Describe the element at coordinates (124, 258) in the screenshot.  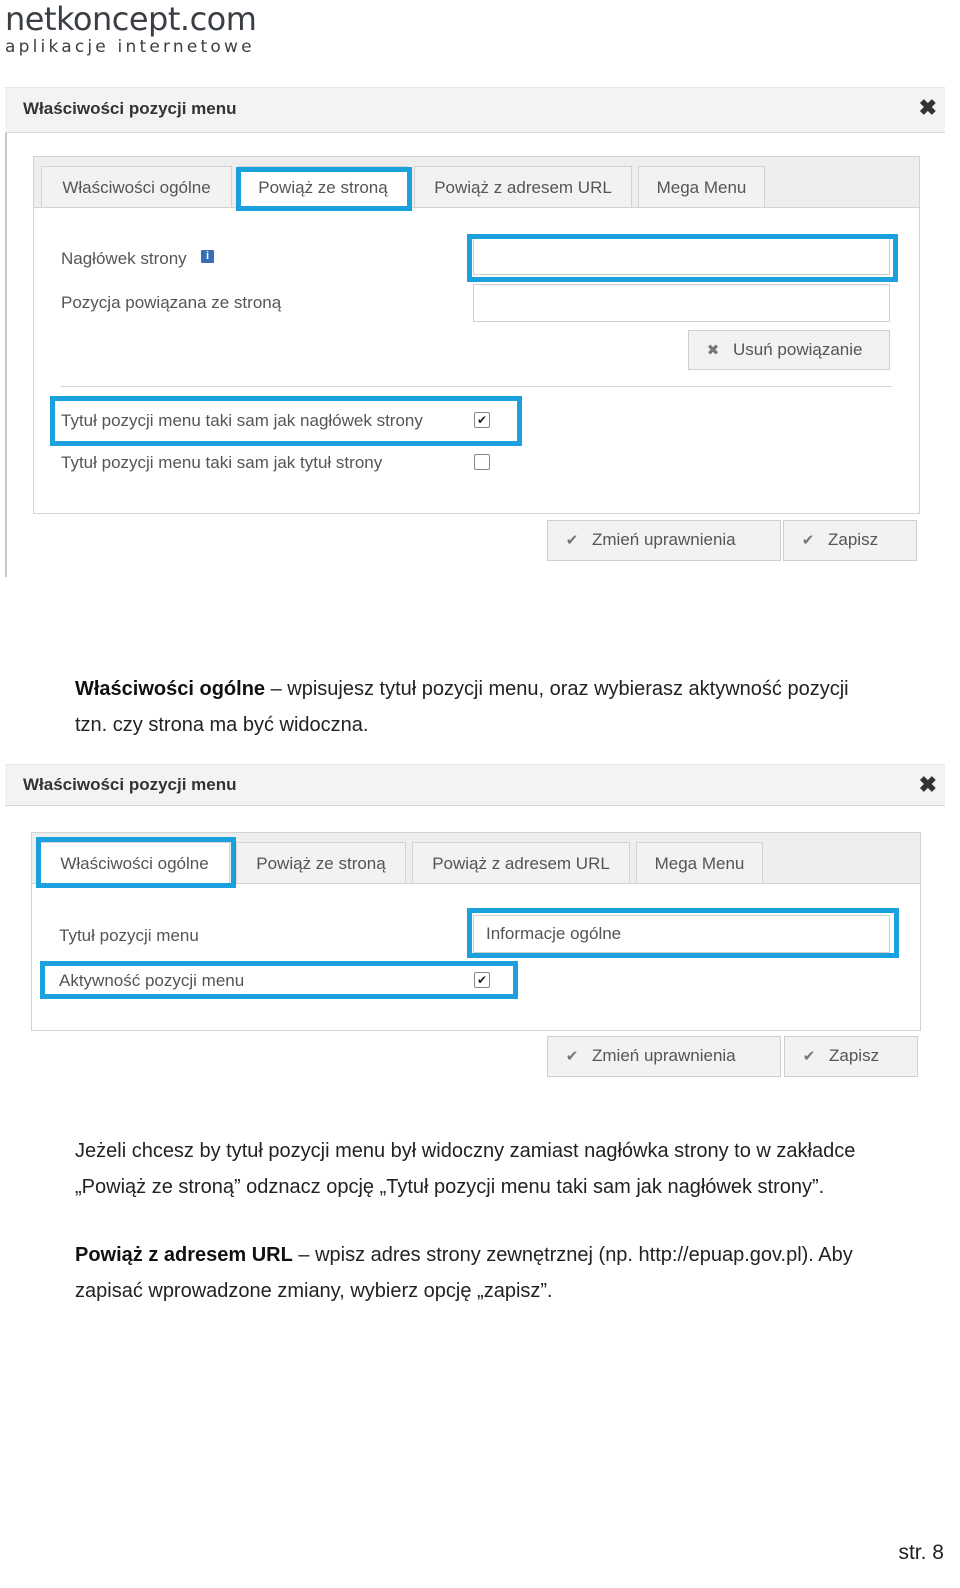
I see `header-label: Nagłówek strony` at that location.